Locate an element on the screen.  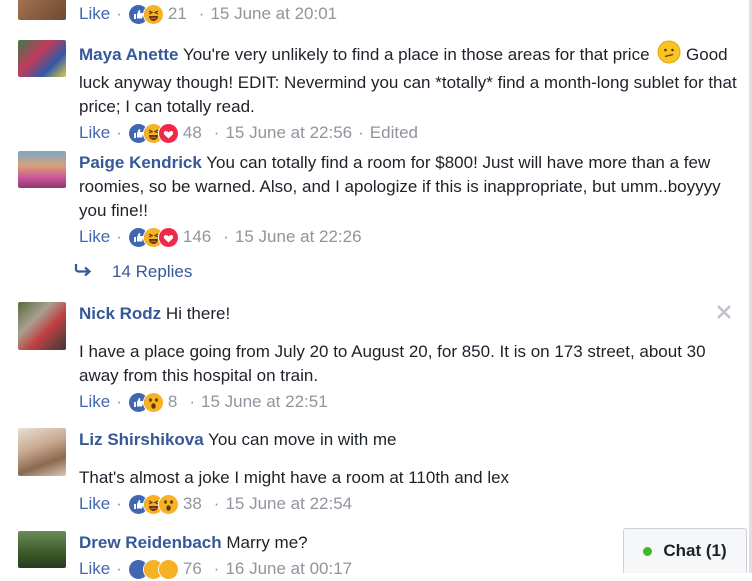
timestamp: 15 June at 22:26 is located at coordinates (298, 237).